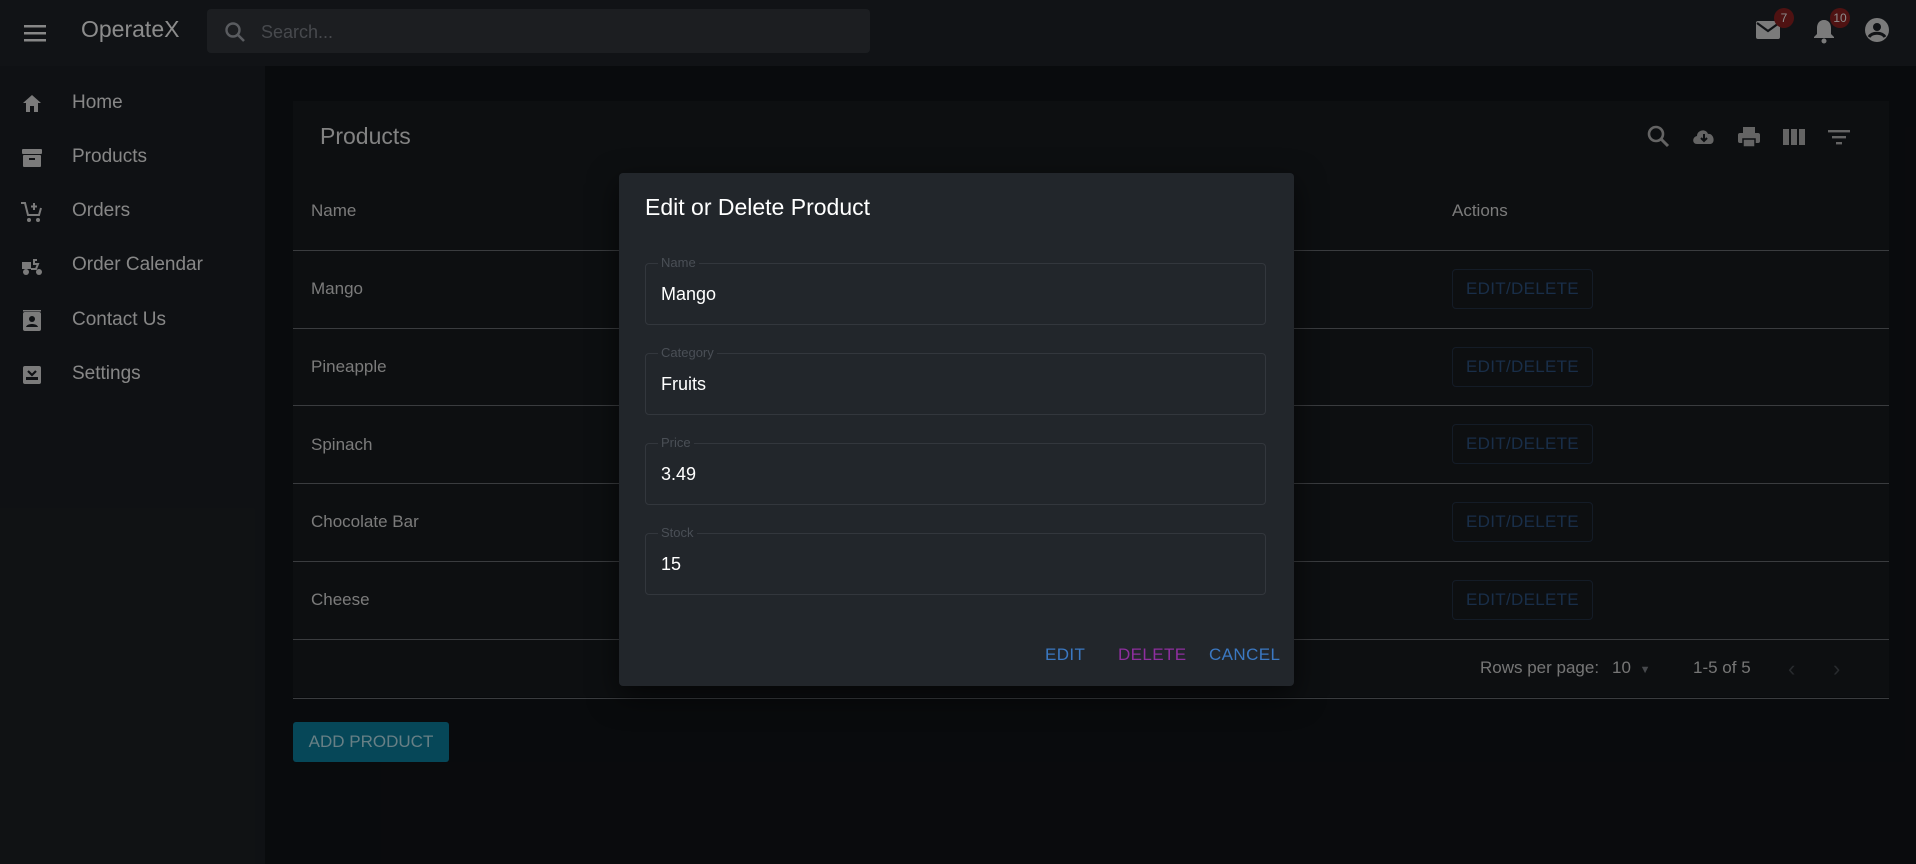 Image resolution: width=1916 pixels, height=864 pixels. I want to click on delete-button: DELETE, so click(1152, 655).